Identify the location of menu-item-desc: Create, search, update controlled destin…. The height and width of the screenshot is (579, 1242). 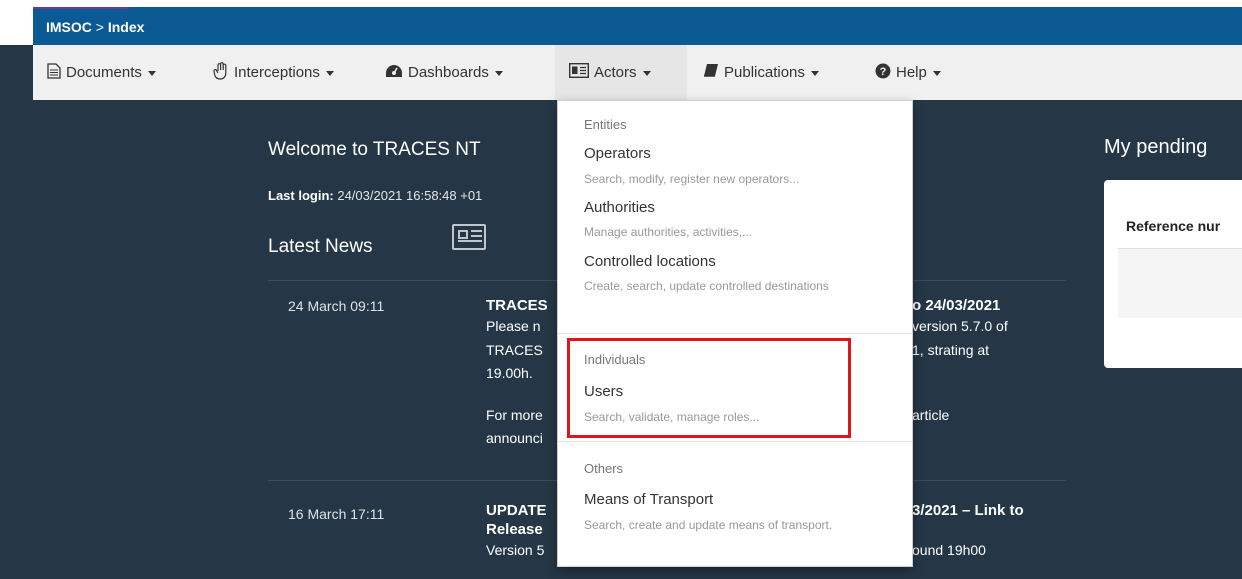
(706, 286).